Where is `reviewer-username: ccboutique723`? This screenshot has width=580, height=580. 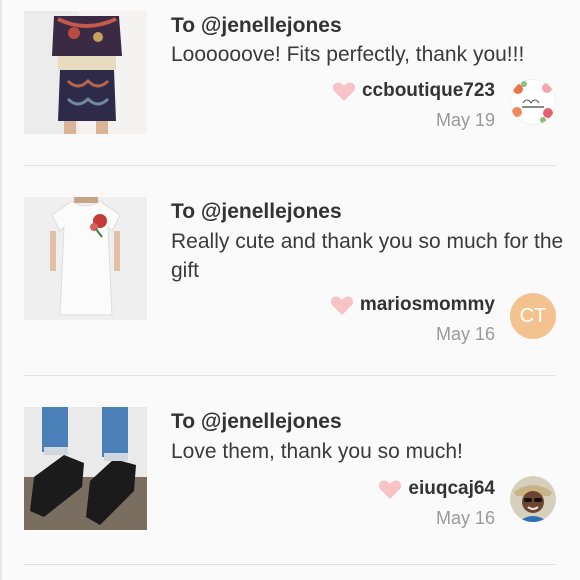
reviewer-username: ccboutique723 is located at coordinates (428, 91).